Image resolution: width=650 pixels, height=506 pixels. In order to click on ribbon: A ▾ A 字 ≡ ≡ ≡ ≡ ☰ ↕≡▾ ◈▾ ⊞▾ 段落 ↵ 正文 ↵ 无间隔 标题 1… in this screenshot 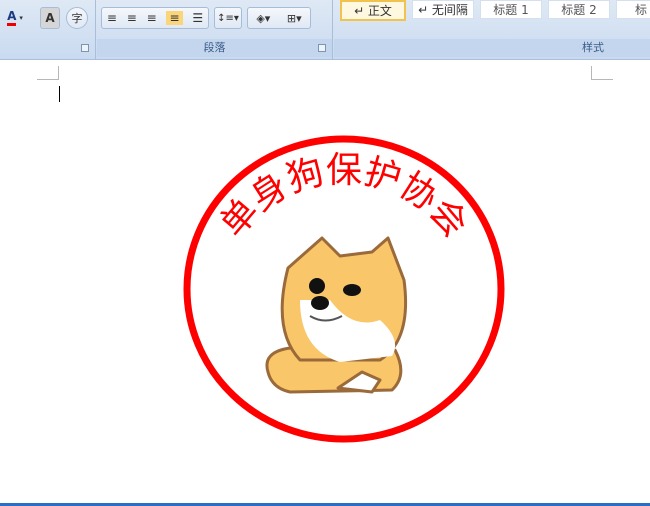, I will do `click(325, 30)`.